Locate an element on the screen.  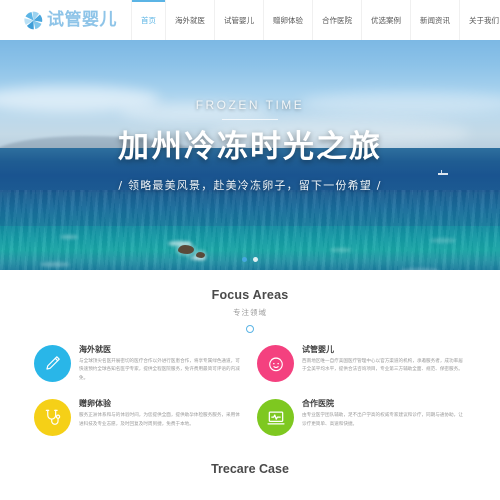
pen-icon is located at coordinates (52, 363).